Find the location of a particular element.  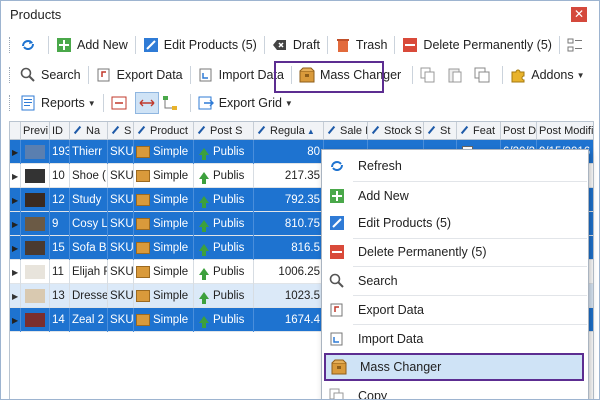

menu-item-delete-permanently: Delete Permanently (5) is located at coordinates (455, 252).